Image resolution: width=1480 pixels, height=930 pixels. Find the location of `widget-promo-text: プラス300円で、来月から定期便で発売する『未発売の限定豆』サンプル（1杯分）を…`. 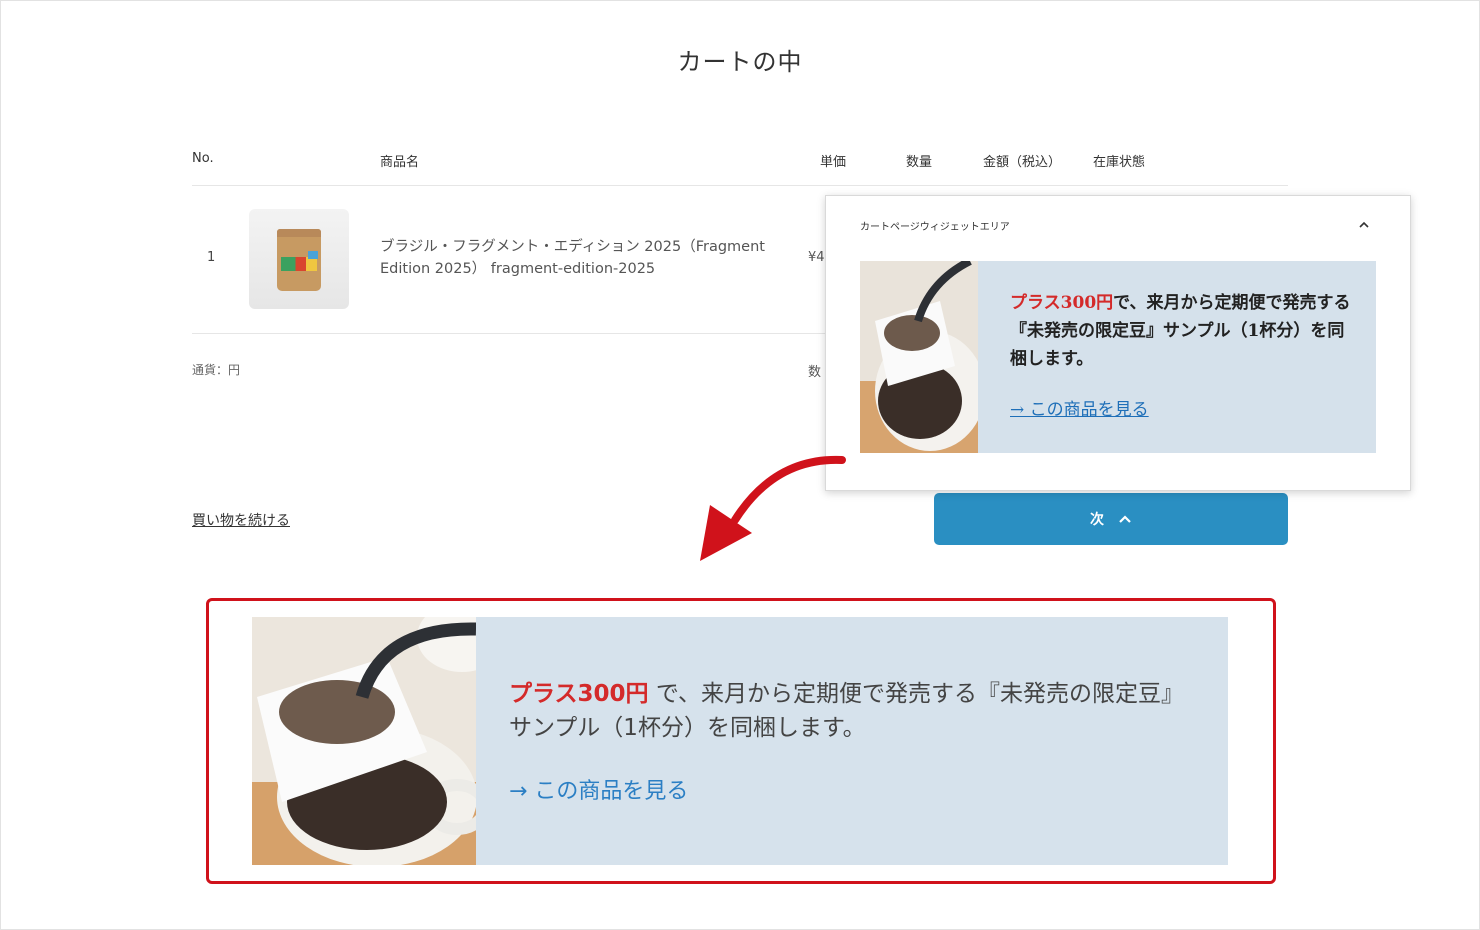

widget-promo-text: プラス300円で、来月から定期便で発売する『未発売の限定豆』サンプル（1杯分）を… is located at coordinates (1180, 331).